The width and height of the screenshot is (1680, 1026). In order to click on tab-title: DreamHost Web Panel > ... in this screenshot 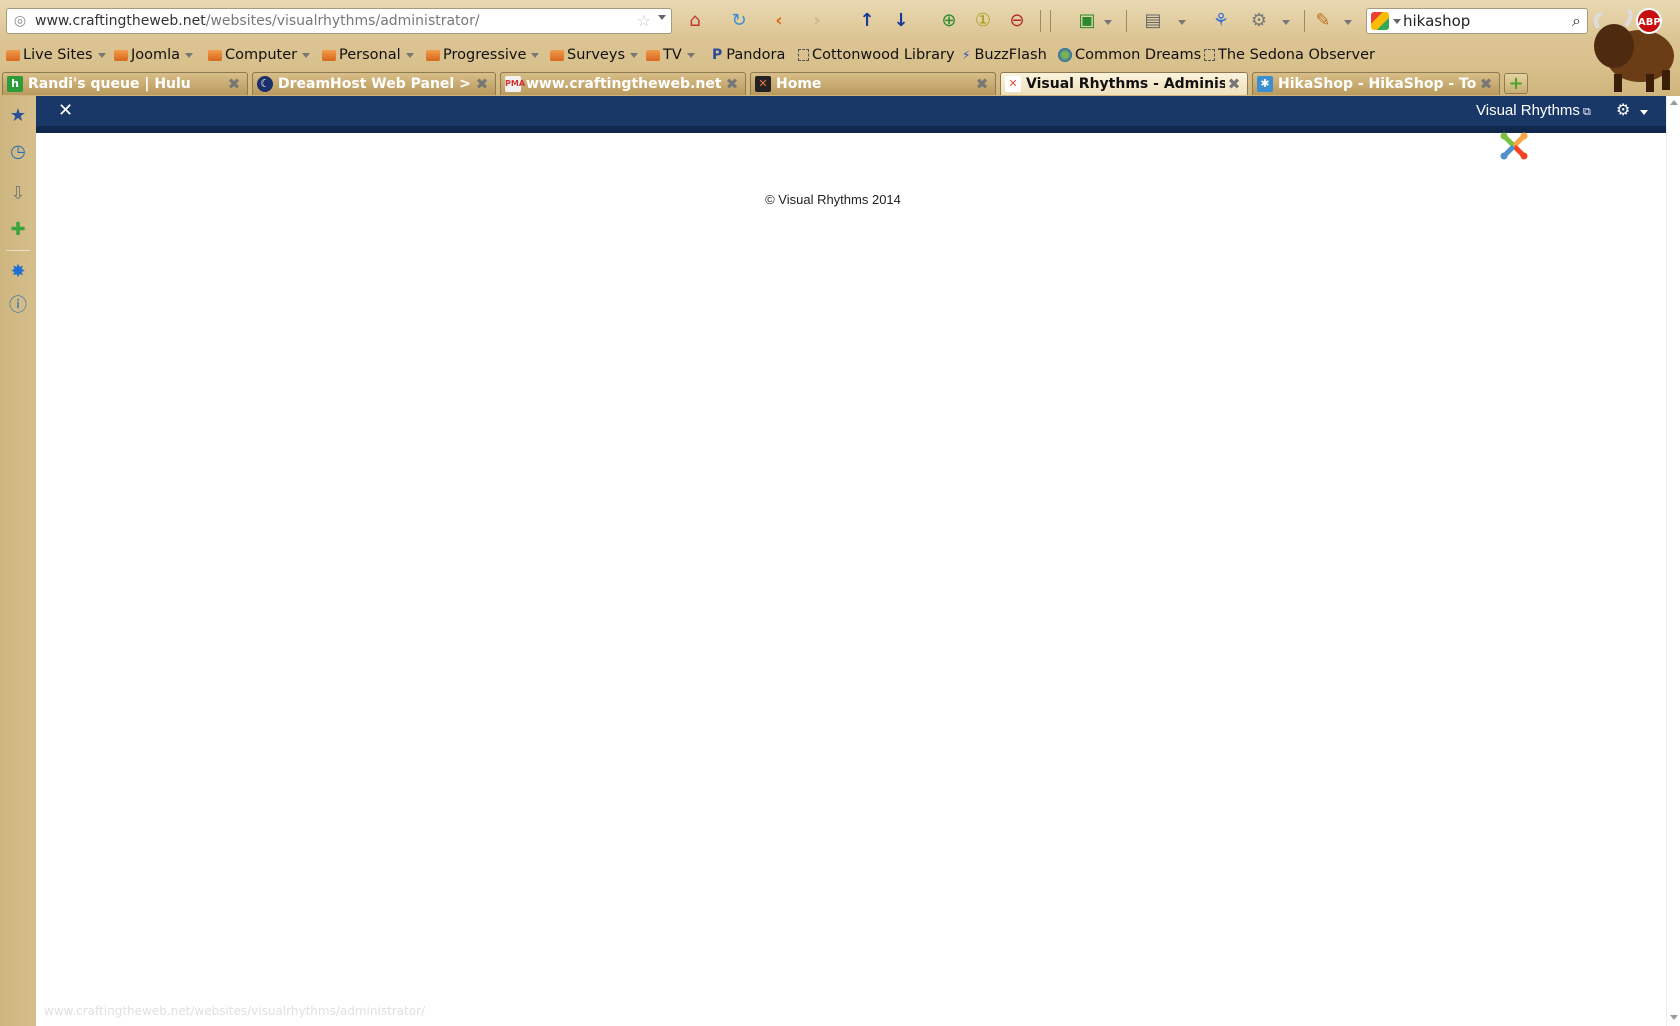, I will do `click(375, 84)`.